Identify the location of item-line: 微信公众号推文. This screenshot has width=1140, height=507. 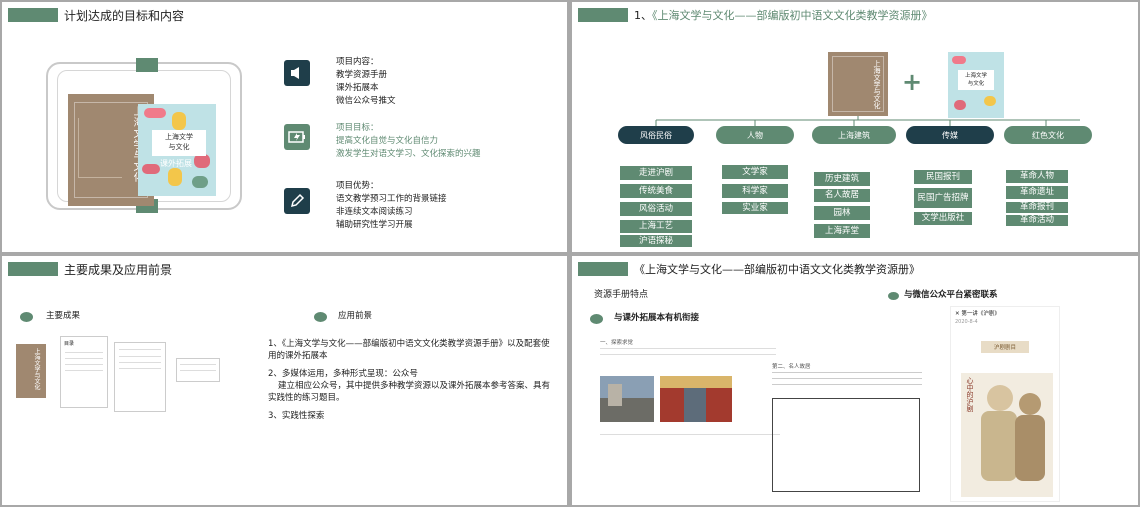
(366, 101).